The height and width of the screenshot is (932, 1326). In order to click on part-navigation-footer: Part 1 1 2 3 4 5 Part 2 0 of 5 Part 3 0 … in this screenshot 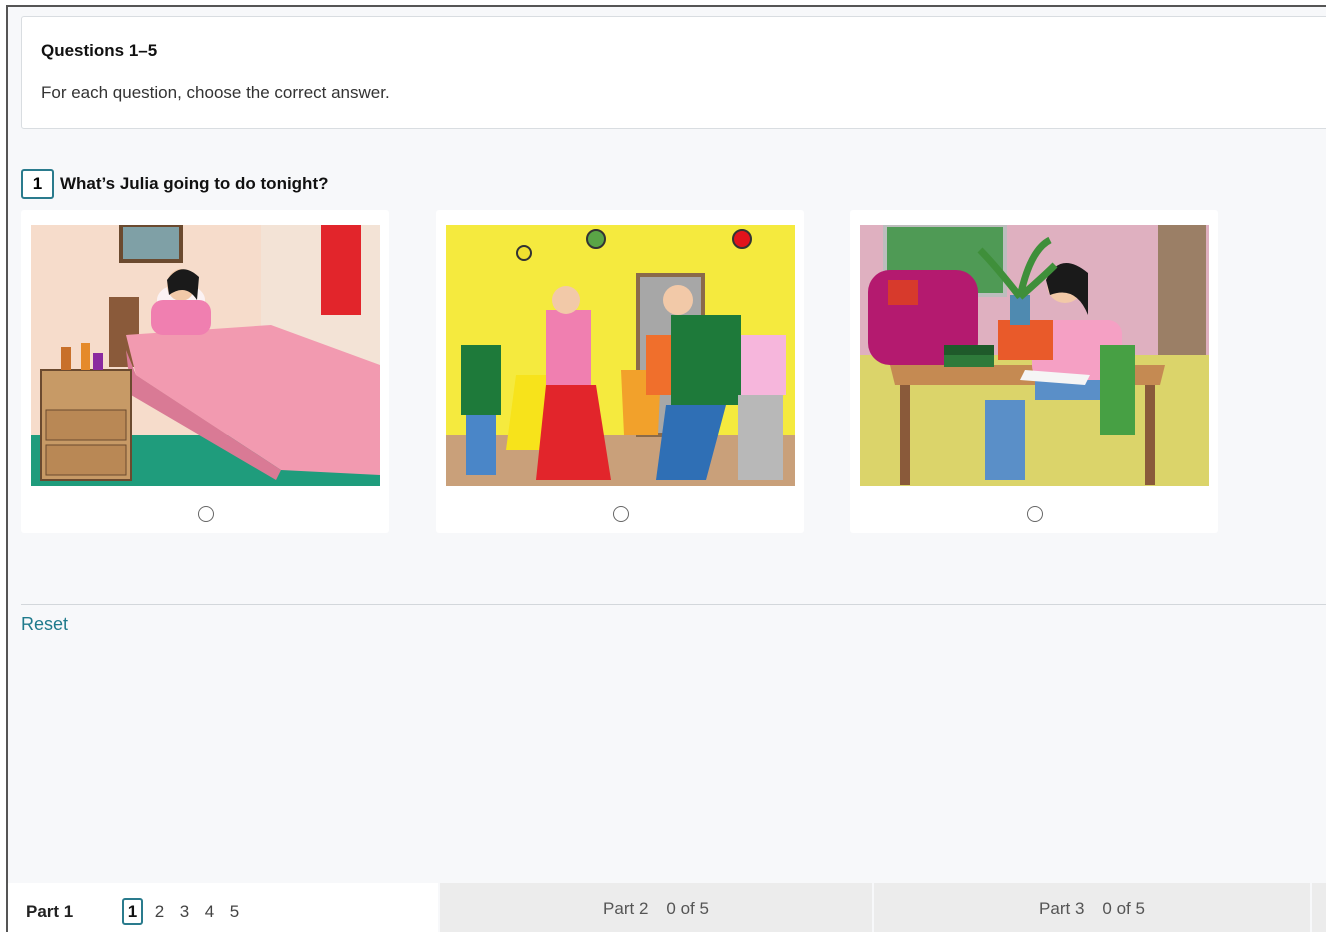, I will do `click(667, 907)`.